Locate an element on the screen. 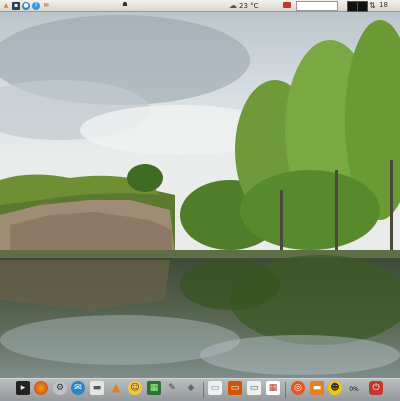  browser-icon: ● is located at coordinates (26, 5).